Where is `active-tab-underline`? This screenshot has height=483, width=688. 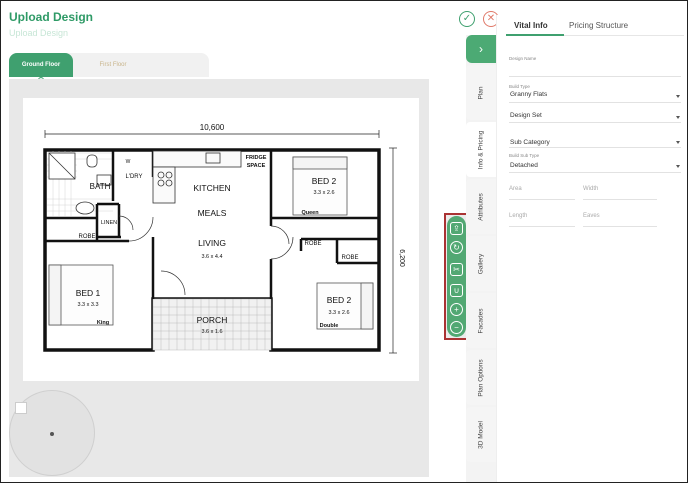
active-tab-underline is located at coordinates (535, 35).